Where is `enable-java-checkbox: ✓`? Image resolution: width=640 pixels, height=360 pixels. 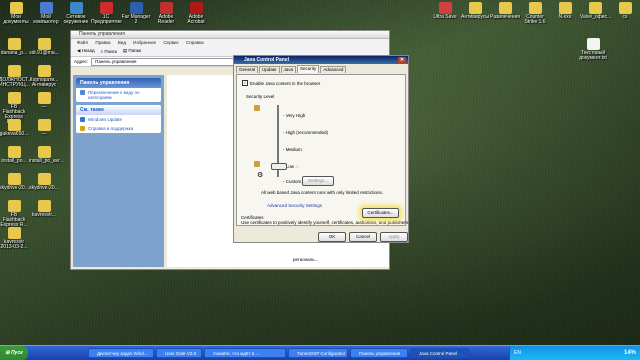
enable-java-checkbox: ✓ is located at coordinates (245, 83).